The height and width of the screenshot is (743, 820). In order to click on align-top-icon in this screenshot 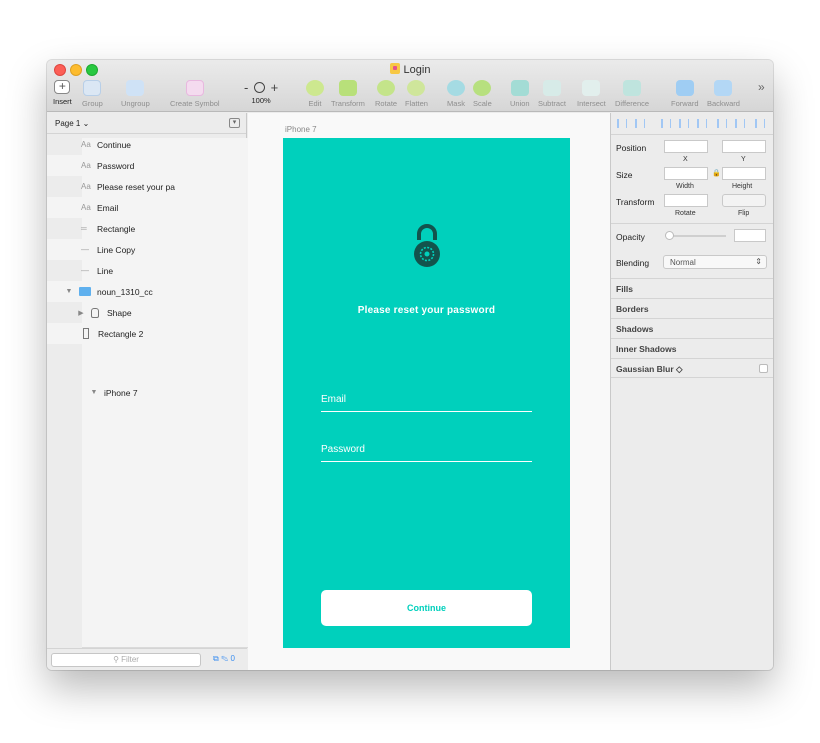, I will do `click(722, 123)`.